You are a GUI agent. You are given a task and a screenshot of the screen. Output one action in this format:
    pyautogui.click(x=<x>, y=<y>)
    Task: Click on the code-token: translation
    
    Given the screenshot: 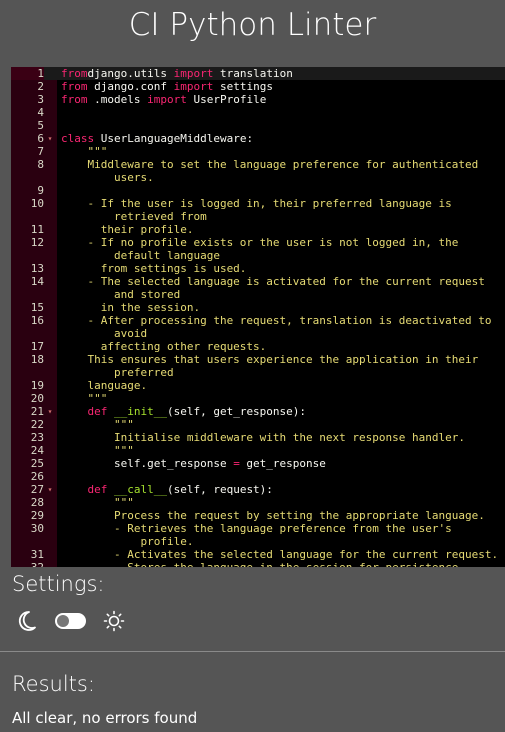 What is the action you would take?
    pyautogui.click(x=253, y=73)
    